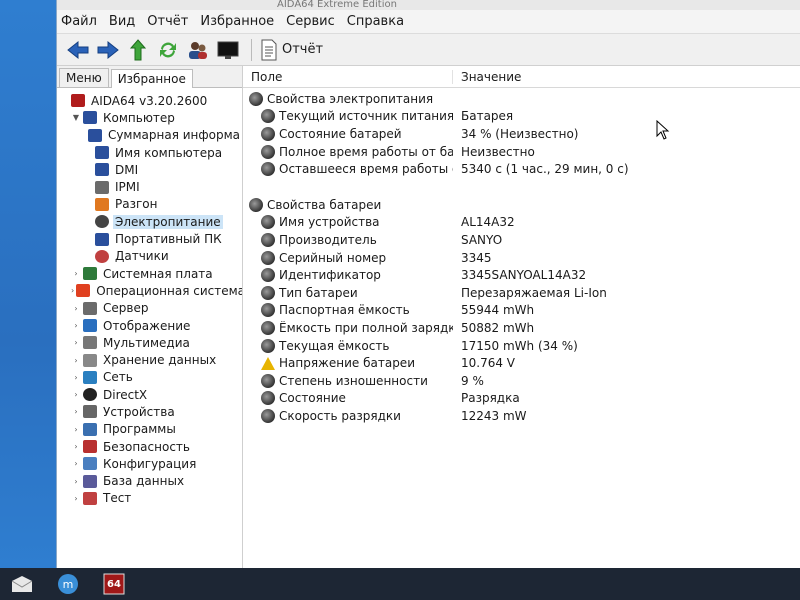 The height and width of the screenshot is (600, 800). What do you see at coordinates (149, 290) in the screenshot?
I see `tree-item-11: › Операционная система` at bounding box center [149, 290].